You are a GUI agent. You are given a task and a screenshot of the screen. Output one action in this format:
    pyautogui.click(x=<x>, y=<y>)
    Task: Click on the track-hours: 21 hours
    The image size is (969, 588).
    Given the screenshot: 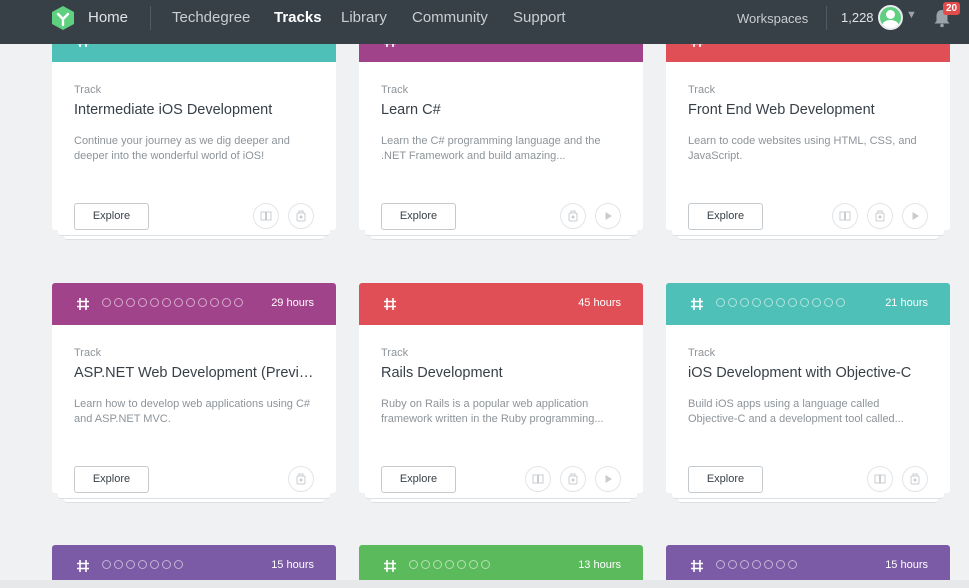 What is the action you would take?
    pyautogui.click(x=906, y=303)
    